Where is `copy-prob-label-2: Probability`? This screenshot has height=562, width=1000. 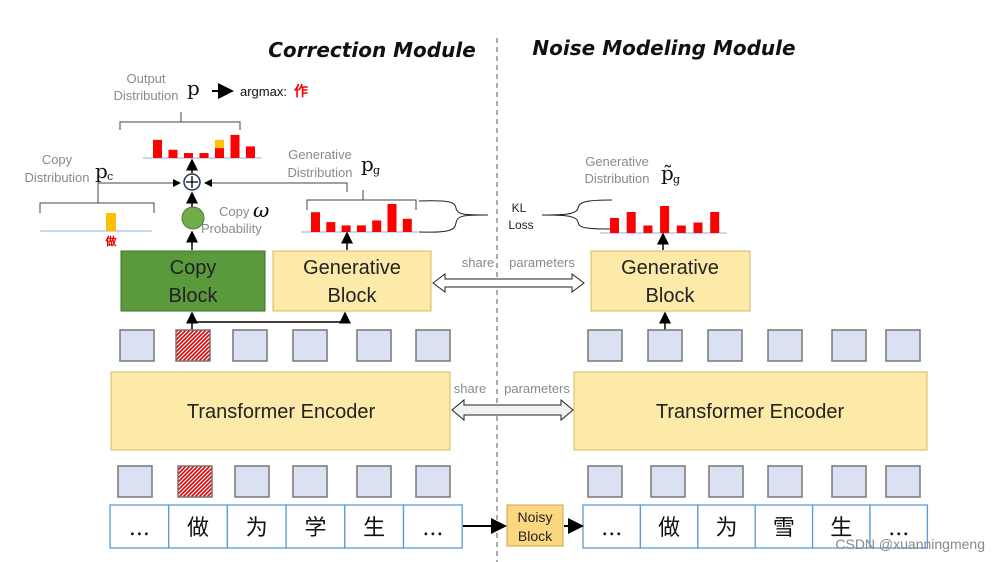
copy-prob-label-2: Probability is located at coordinates (231, 228).